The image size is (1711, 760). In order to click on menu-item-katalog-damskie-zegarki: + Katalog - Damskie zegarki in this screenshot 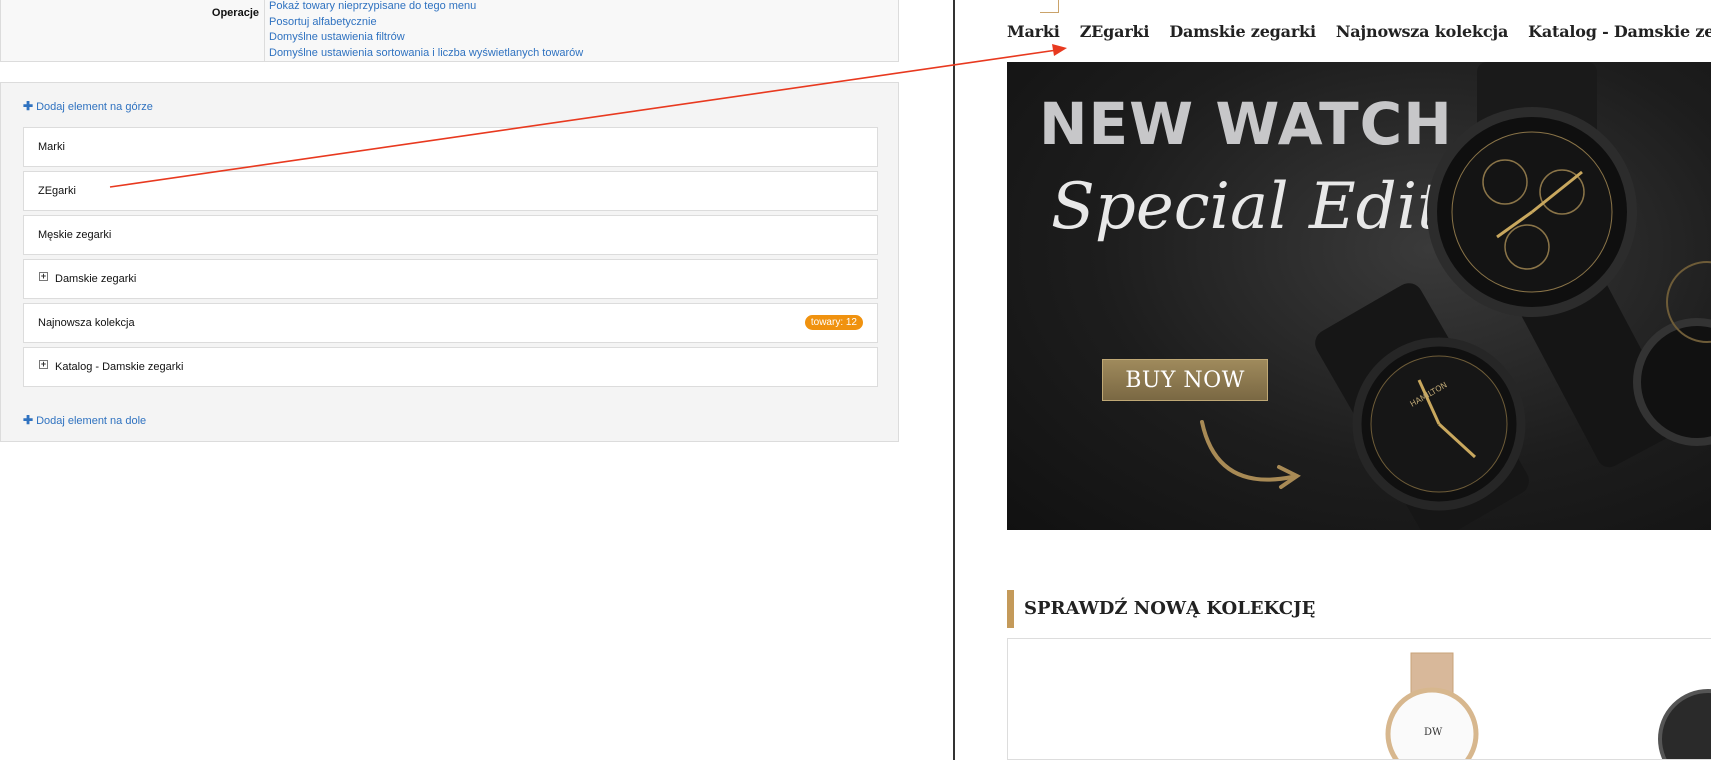, I will do `click(450, 367)`.